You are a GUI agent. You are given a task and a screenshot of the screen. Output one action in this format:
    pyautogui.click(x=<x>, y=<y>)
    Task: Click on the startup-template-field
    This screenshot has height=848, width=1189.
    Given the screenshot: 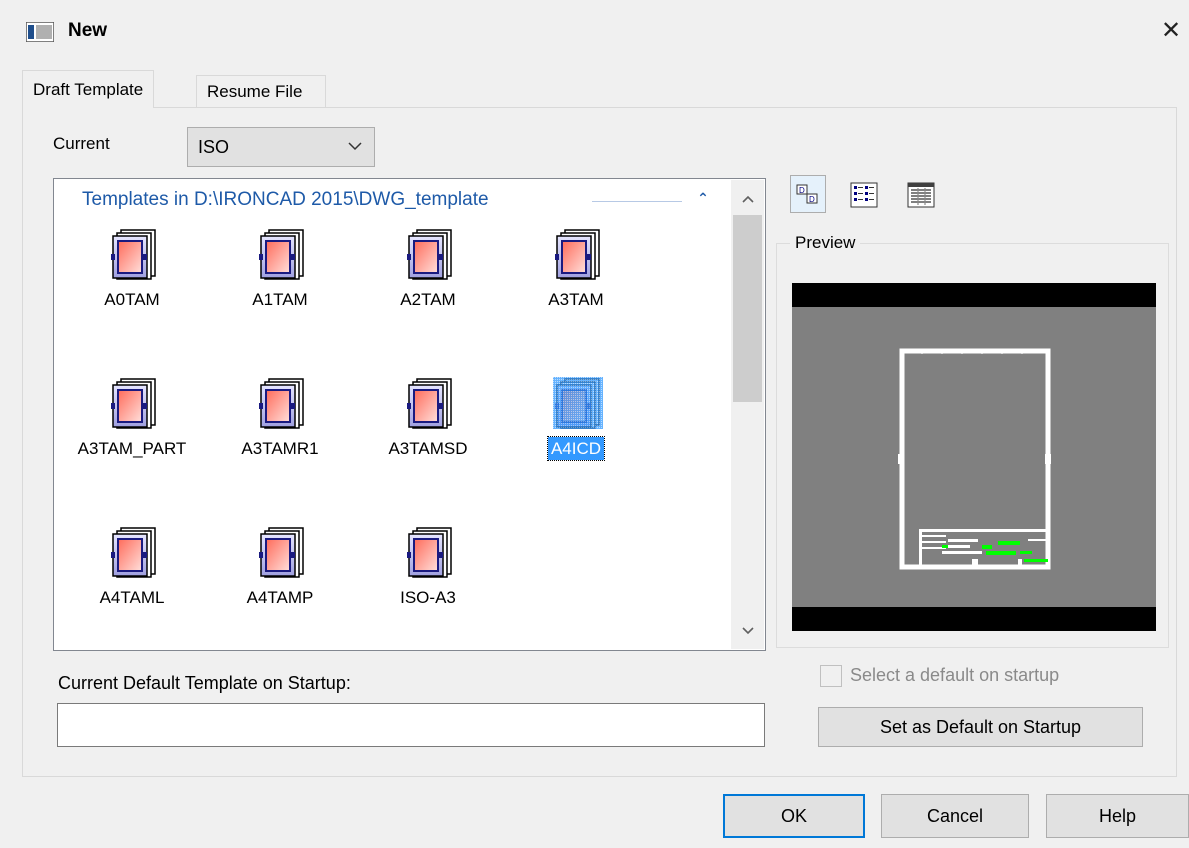 What is the action you would take?
    pyautogui.click(x=411, y=725)
    